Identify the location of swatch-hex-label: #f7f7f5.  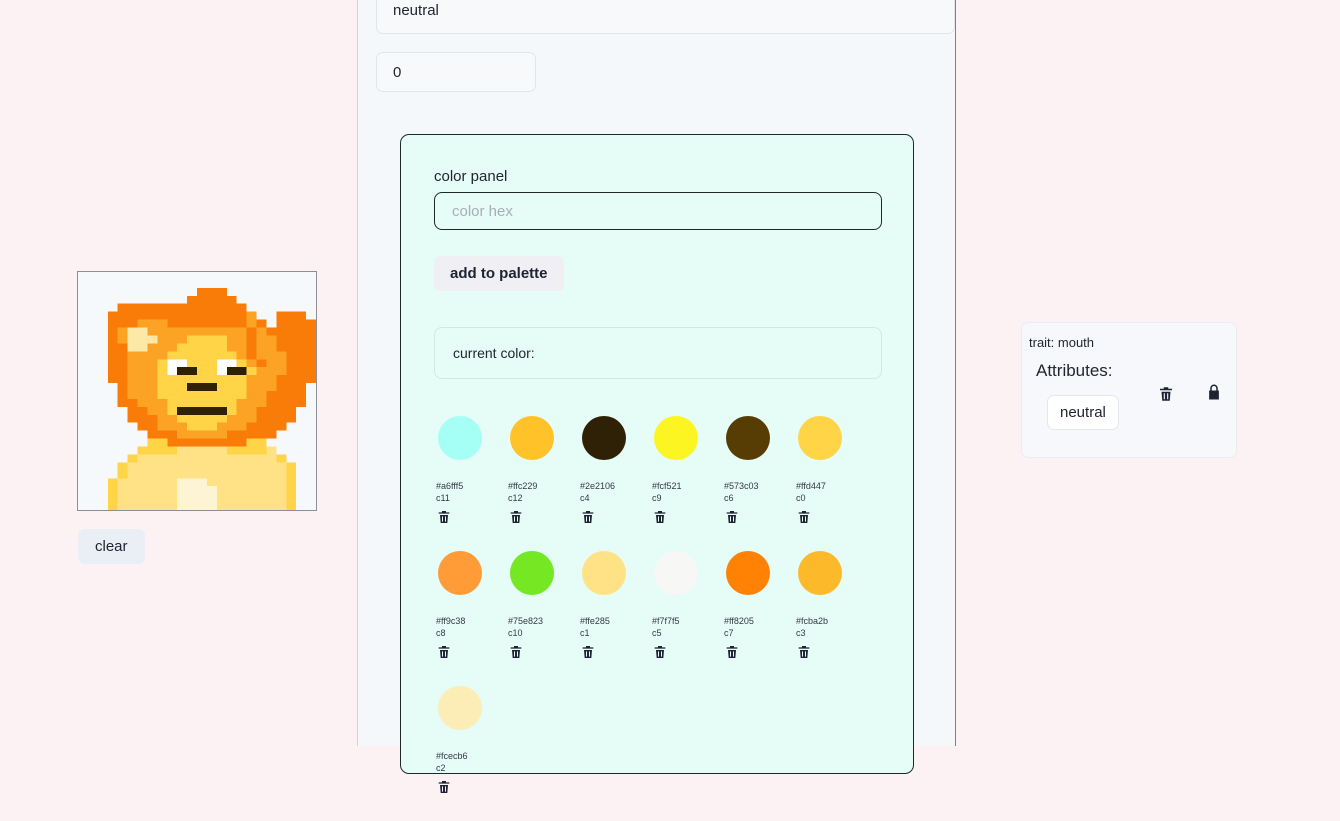
(666, 621).